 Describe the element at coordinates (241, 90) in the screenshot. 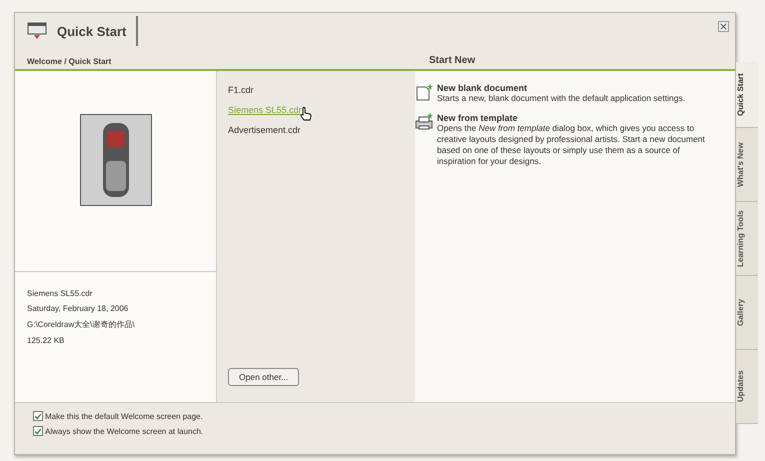

I see `recent-file-link: F1.cdr` at that location.